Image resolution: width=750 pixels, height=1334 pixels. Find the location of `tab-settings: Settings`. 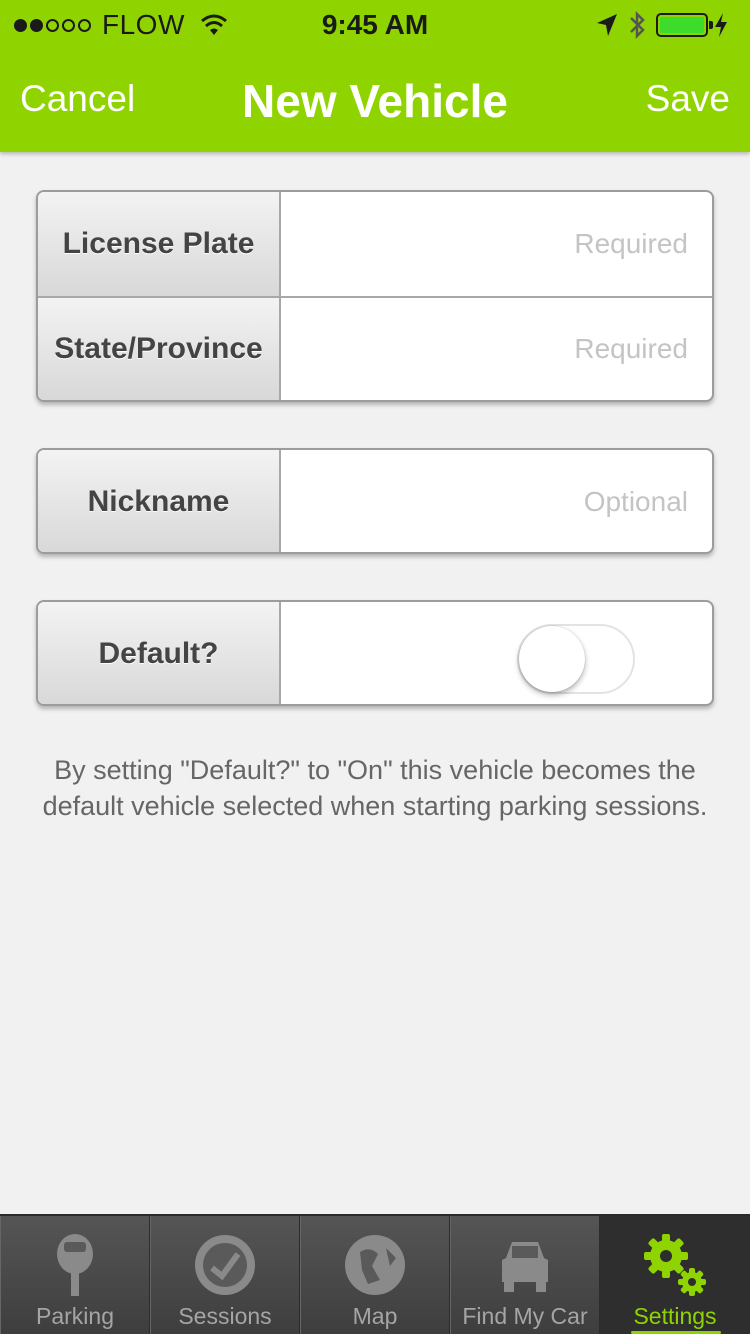

tab-settings: Settings is located at coordinates (675, 1275).